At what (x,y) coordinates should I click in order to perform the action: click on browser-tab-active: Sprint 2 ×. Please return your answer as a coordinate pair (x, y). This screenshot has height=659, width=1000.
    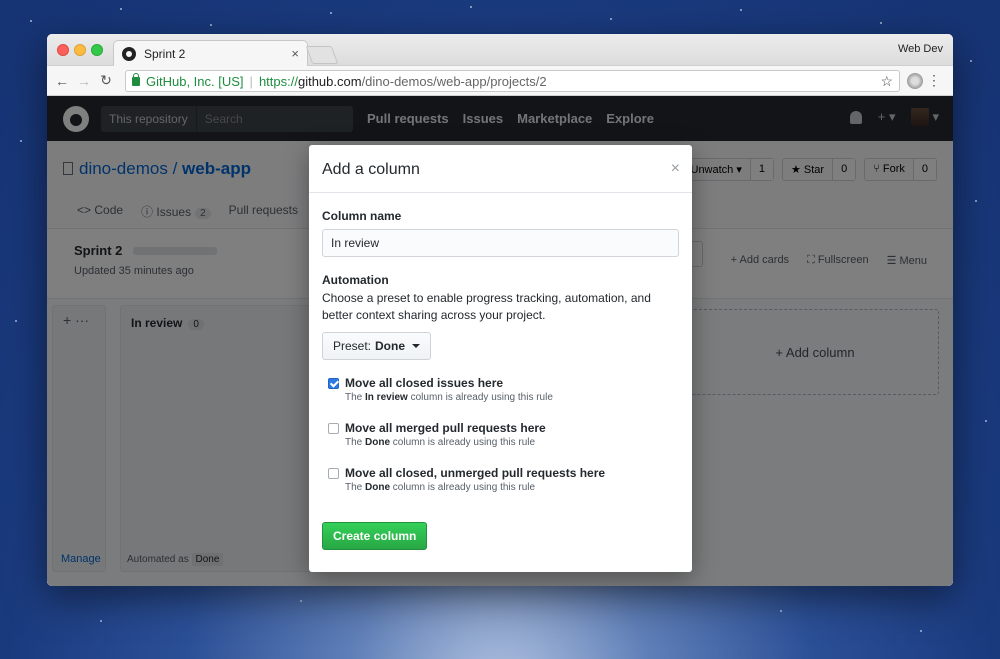
    Looking at the image, I should click on (210, 53).